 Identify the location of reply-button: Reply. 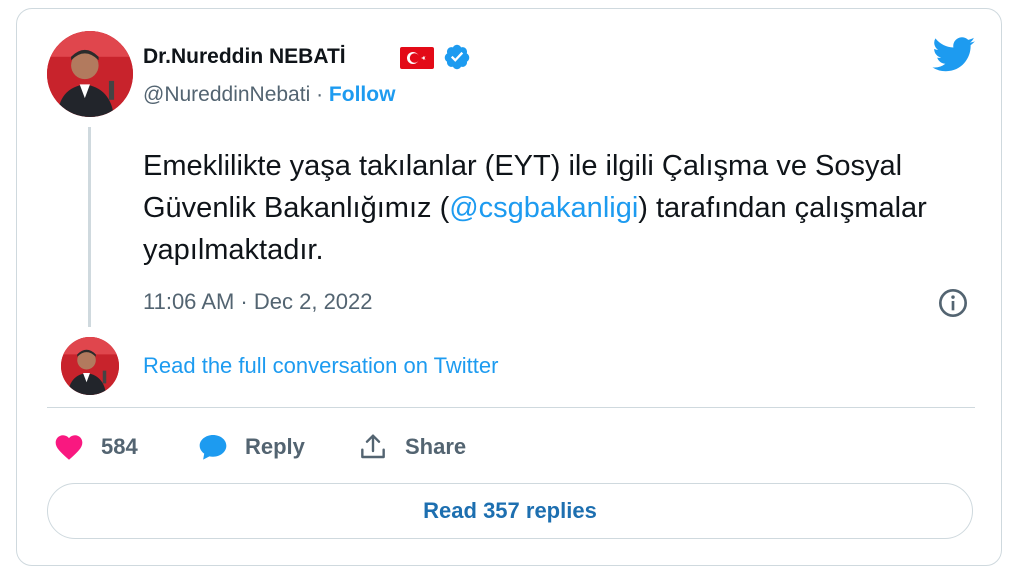
(251, 447).